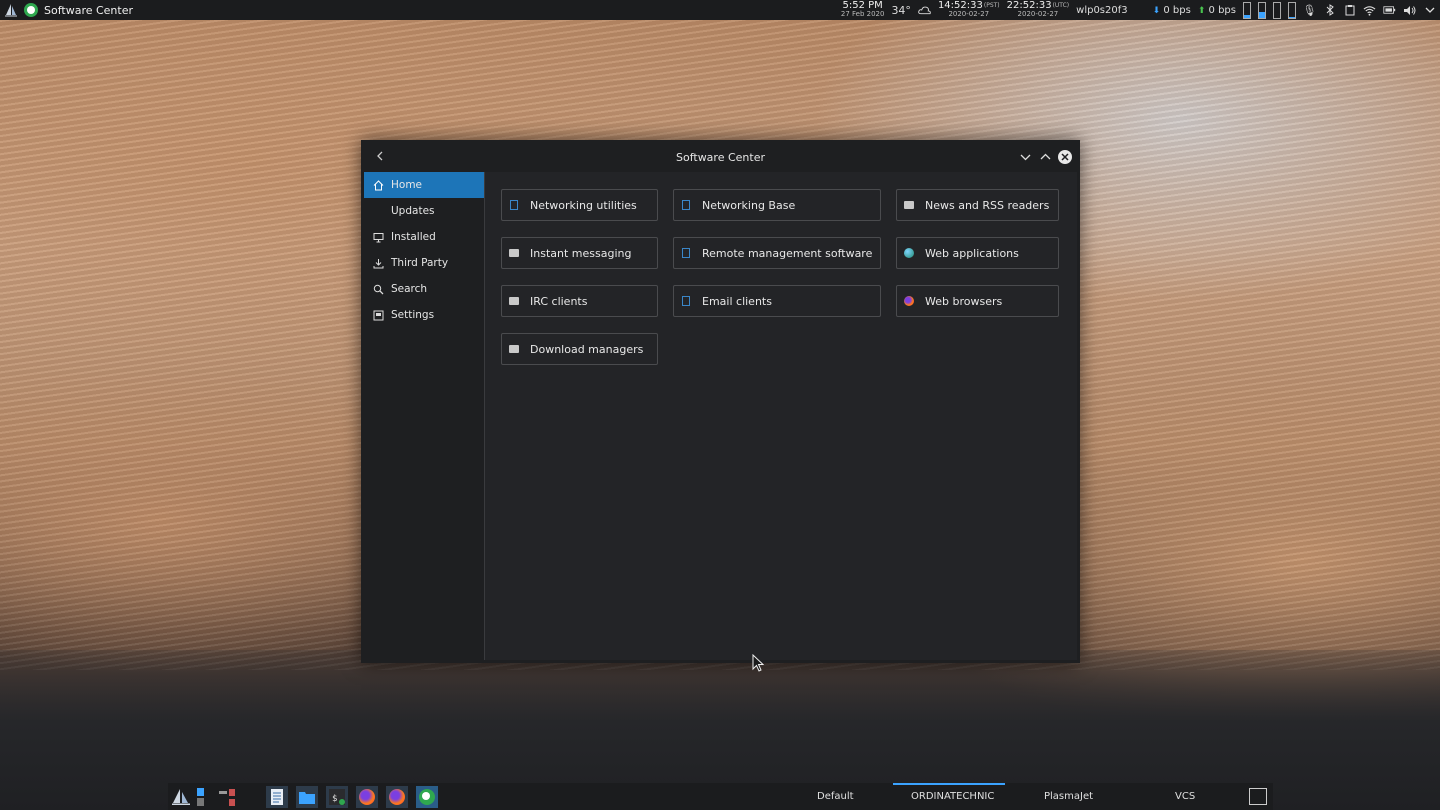 The height and width of the screenshot is (810, 1440). What do you see at coordinates (413, 211) in the screenshot?
I see `sidebar-item-label: Updates` at bounding box center [413, 211].